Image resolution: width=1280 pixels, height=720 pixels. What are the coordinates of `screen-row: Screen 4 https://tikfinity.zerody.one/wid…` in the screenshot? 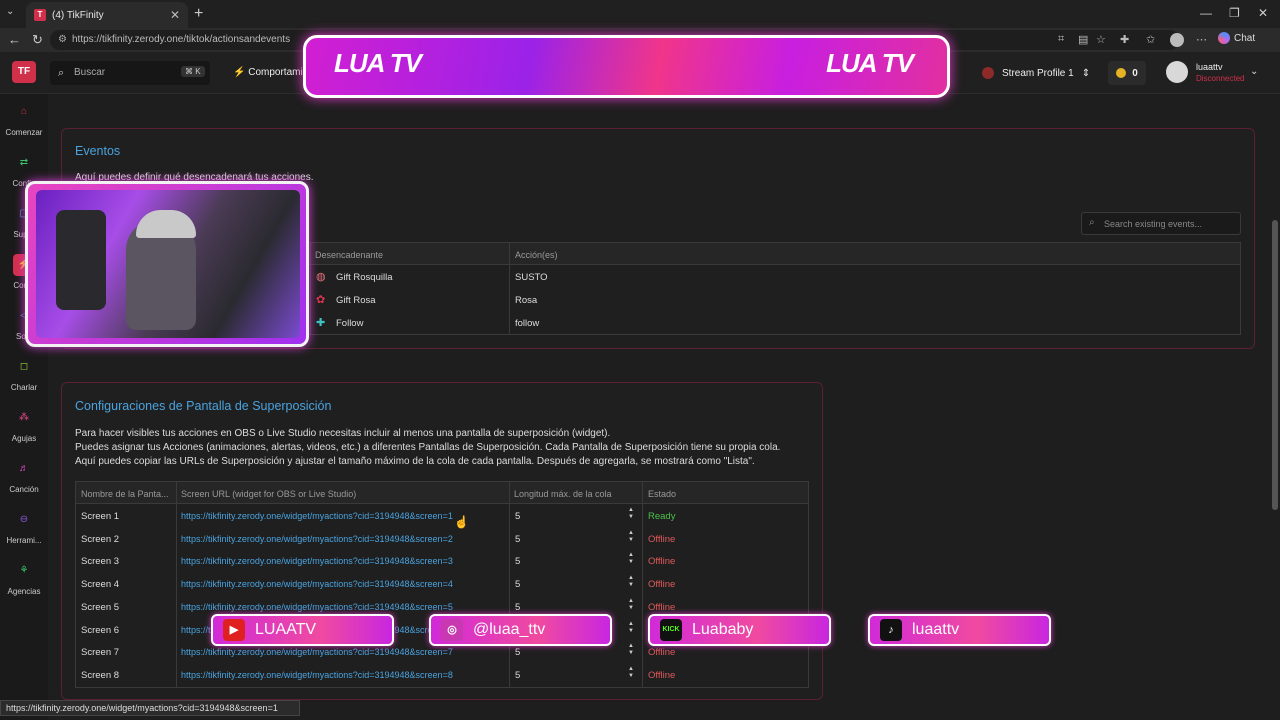 It's located at (442, 584).